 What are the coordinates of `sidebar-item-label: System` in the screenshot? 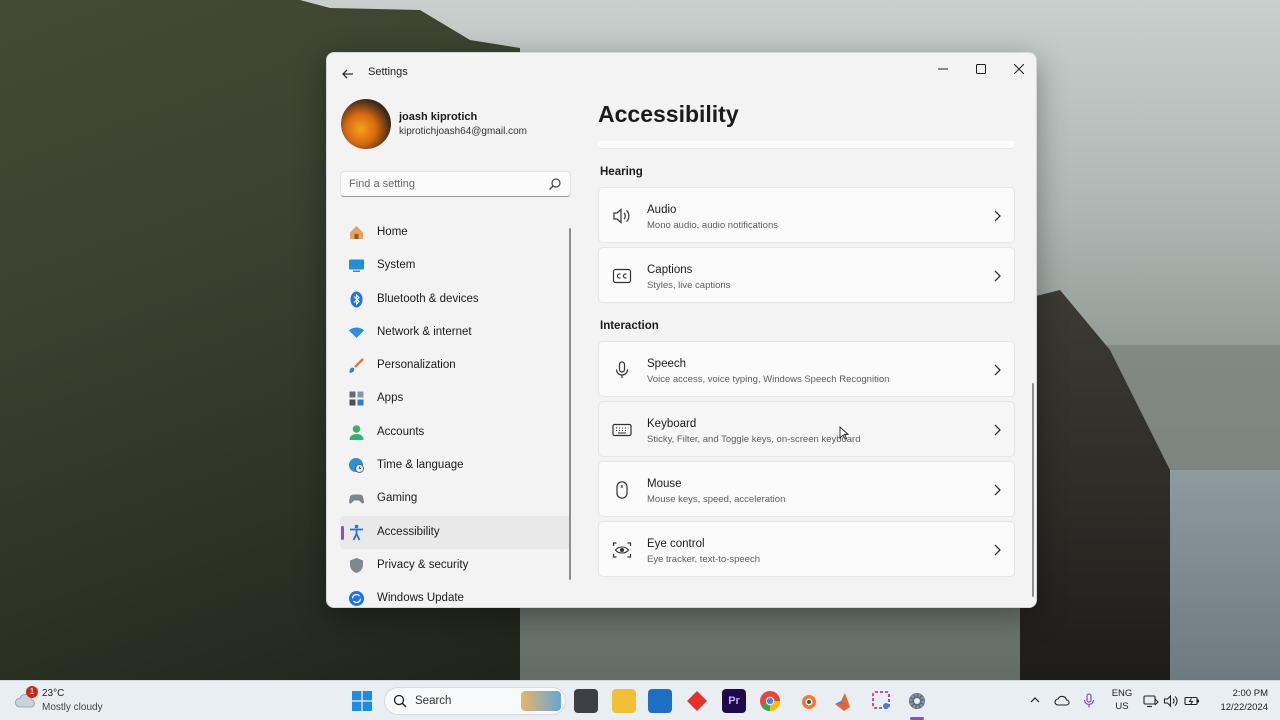 It's located at (396, 265).